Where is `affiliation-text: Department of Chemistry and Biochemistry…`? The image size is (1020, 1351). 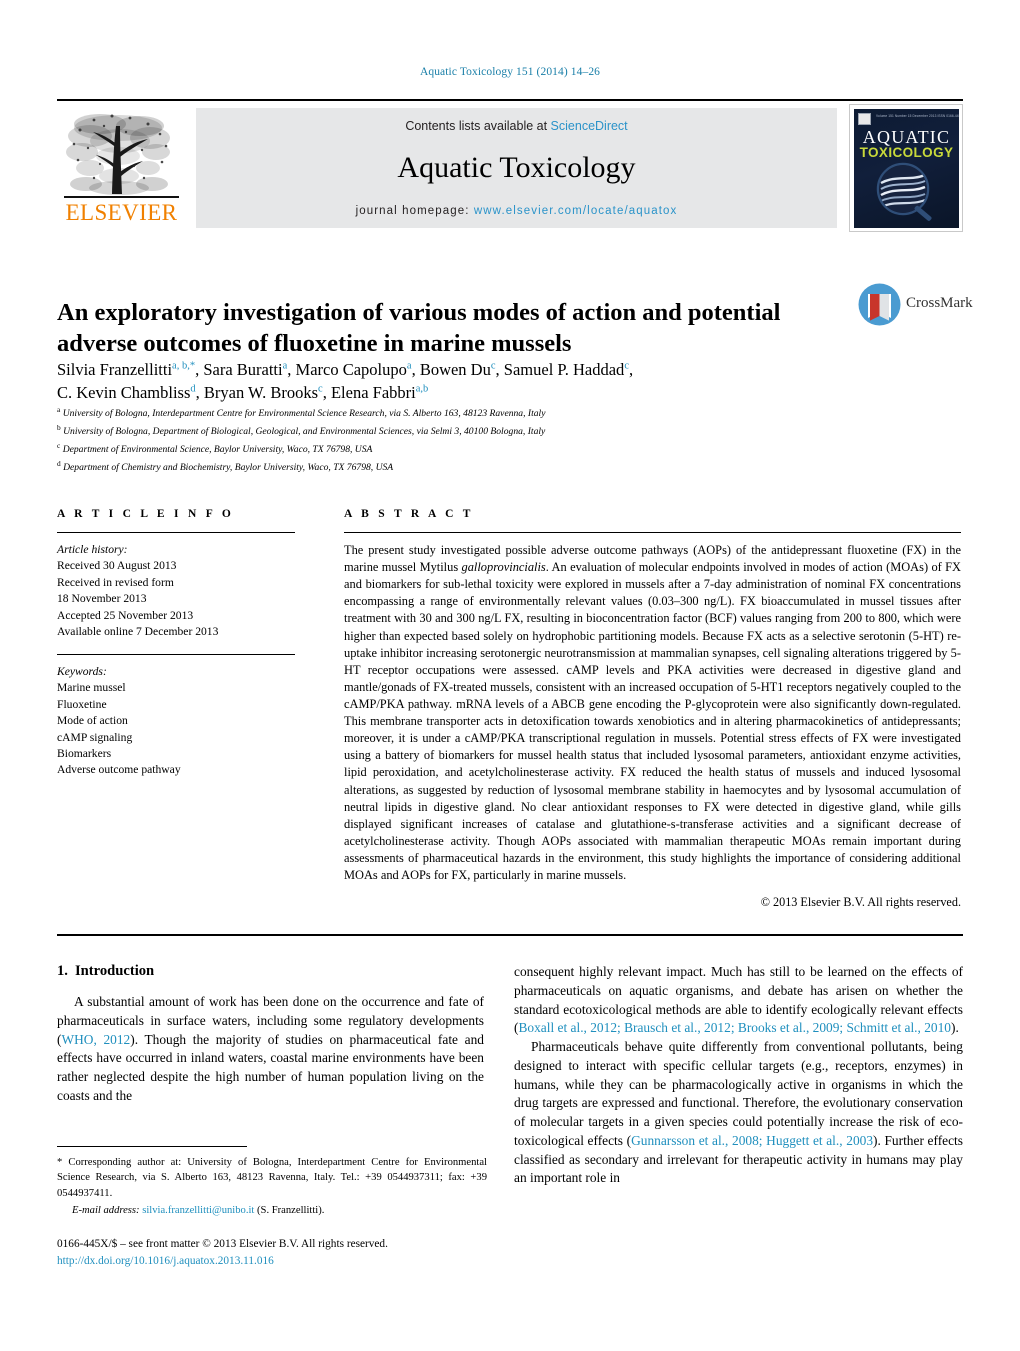
affiliation-text: Department of Chemistry and Biochemistry… is located at coordinates (228, 468).